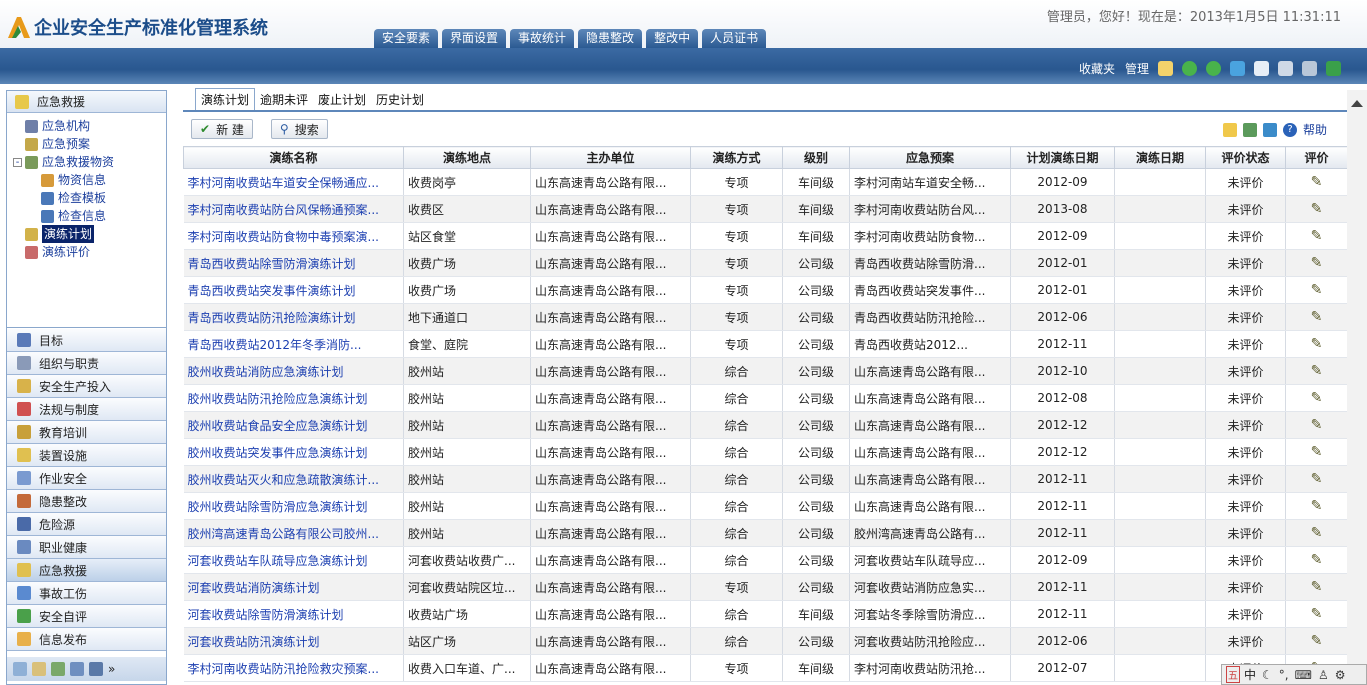 Image resolution: width=1367 pixels, height=685 pixels. What do you see at coordinates (284, 100) in the screenshot?
I see `sub-tab: 逾期未评` at bounding box center [284, 100].